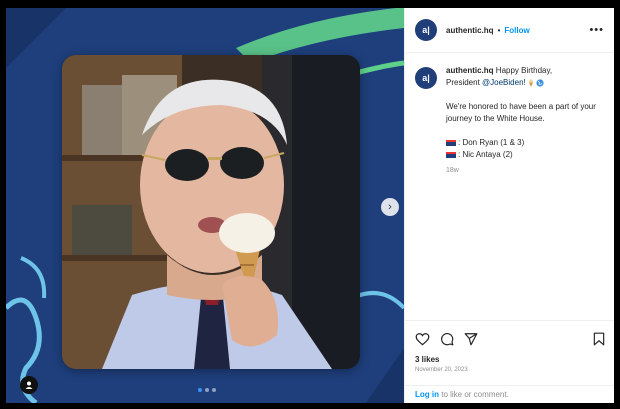  I want to click on more-icon: •••, so click(596, 30).